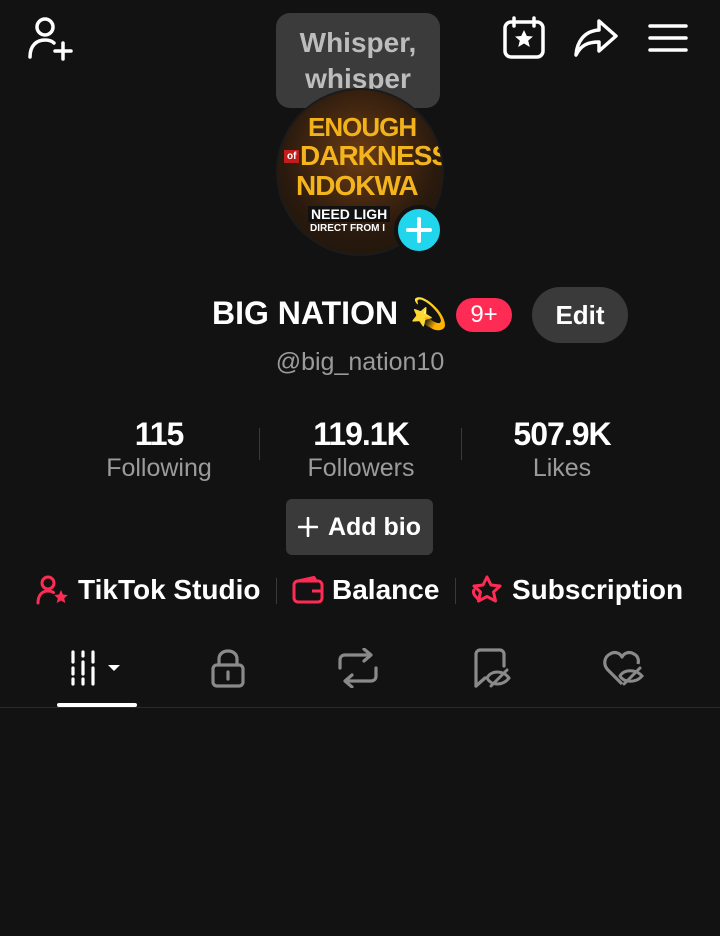 The width and height of the screenshot is (720, 936). I want to click on poster-text: NEED LIGH, so click(349, 214).